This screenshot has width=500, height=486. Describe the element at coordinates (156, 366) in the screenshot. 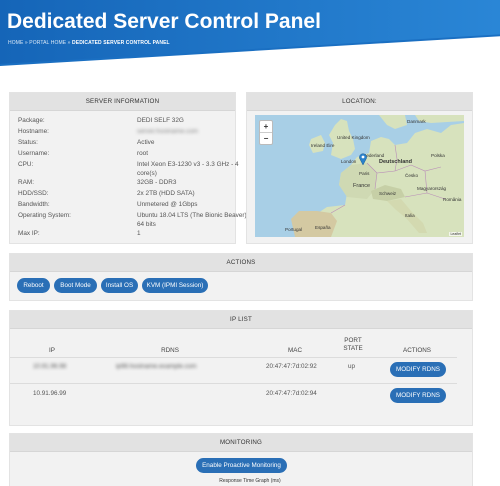

I see `rdns-value-redacted: ip98.hostname.example.com` at that location.